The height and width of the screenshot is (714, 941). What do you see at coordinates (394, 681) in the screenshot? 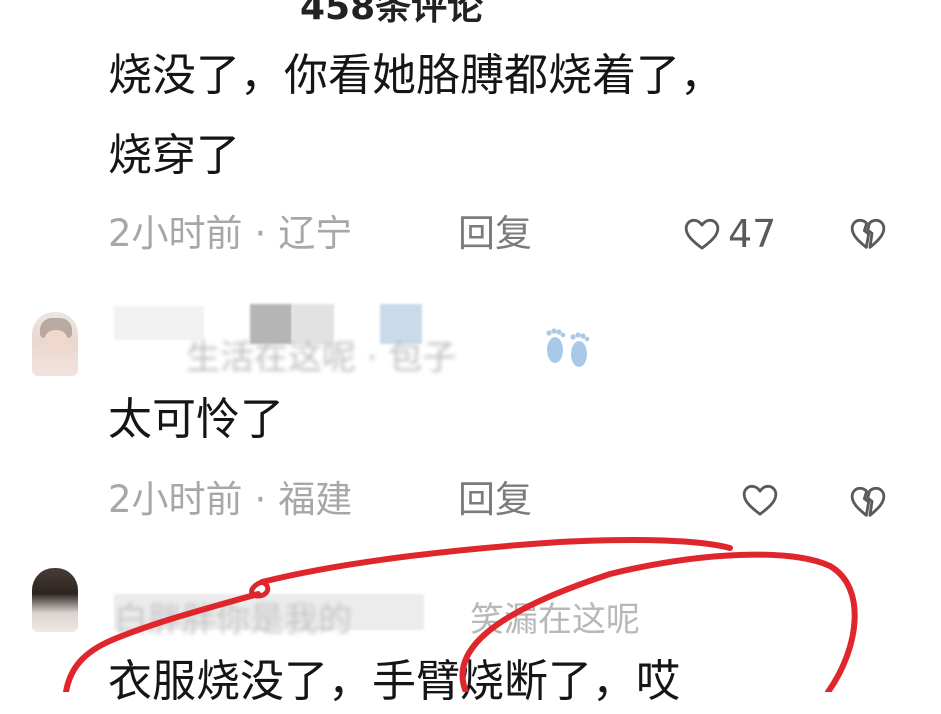
I see `comment-3-text: 衣服烧没了，手臂烧断了，哎` at bounding box center [394, 681].